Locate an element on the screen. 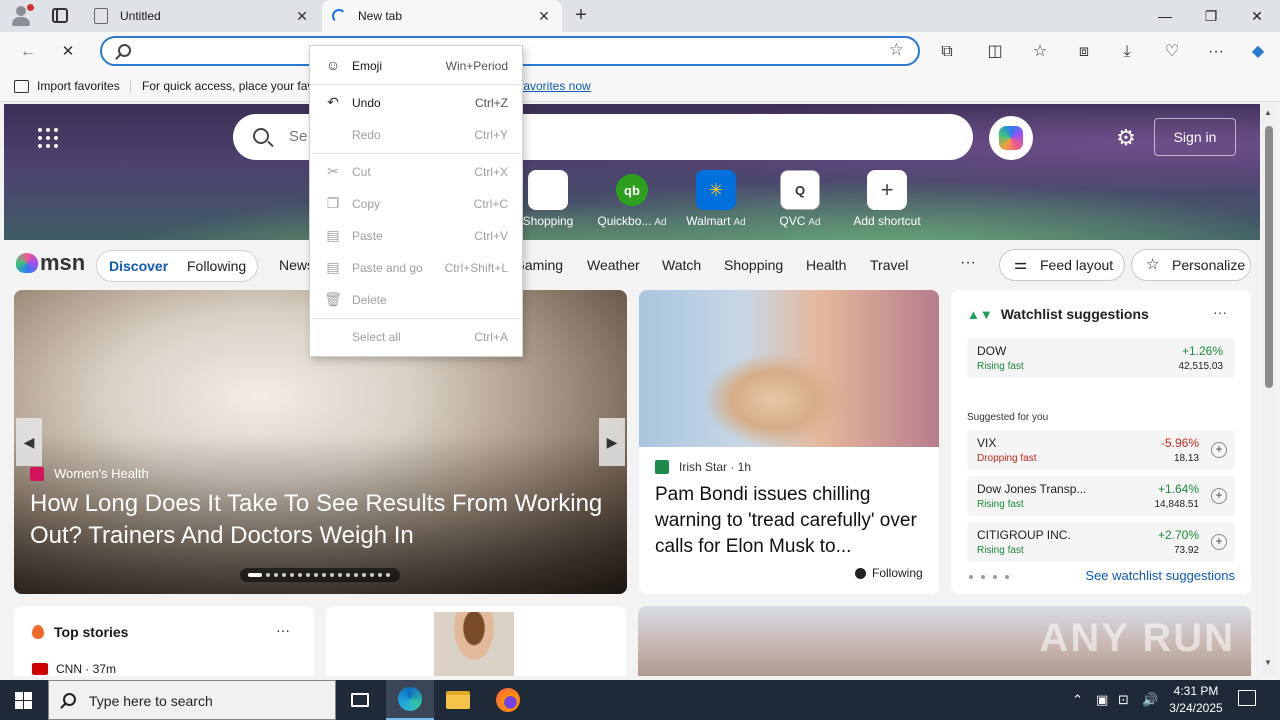 Image resolution: width=1280 pixels, height=720 pixels. menu-item-copy: ❐ Copy Ctrl+C is located at coordinates (416, 204).